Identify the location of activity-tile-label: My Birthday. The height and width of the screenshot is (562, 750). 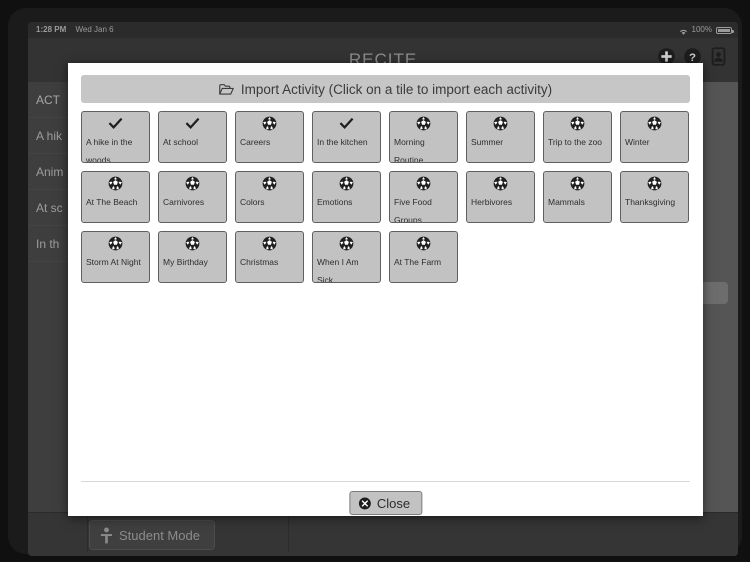
(185, 262).